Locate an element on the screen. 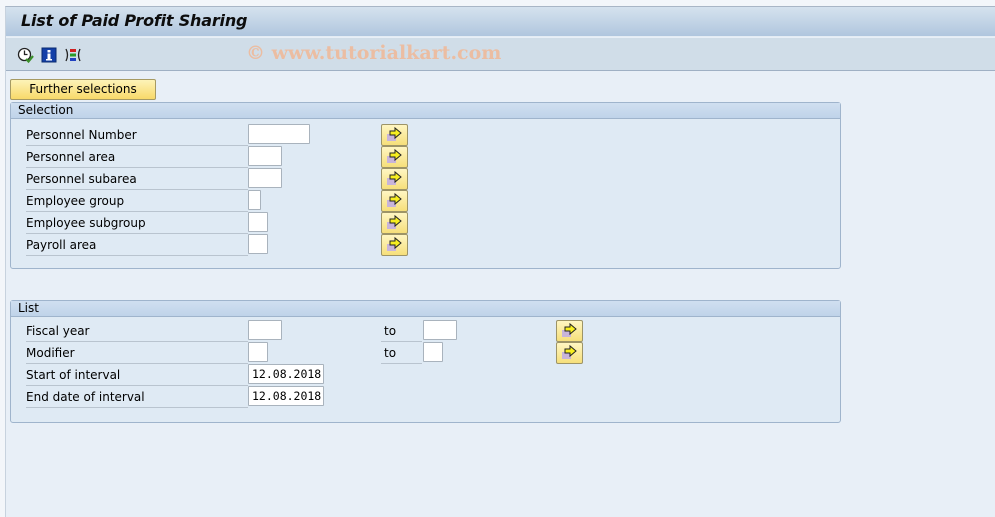 Image resolution: width=995 pixels, height=517 pixels. field-label: Payroll area is located at coordinates (137, 245).